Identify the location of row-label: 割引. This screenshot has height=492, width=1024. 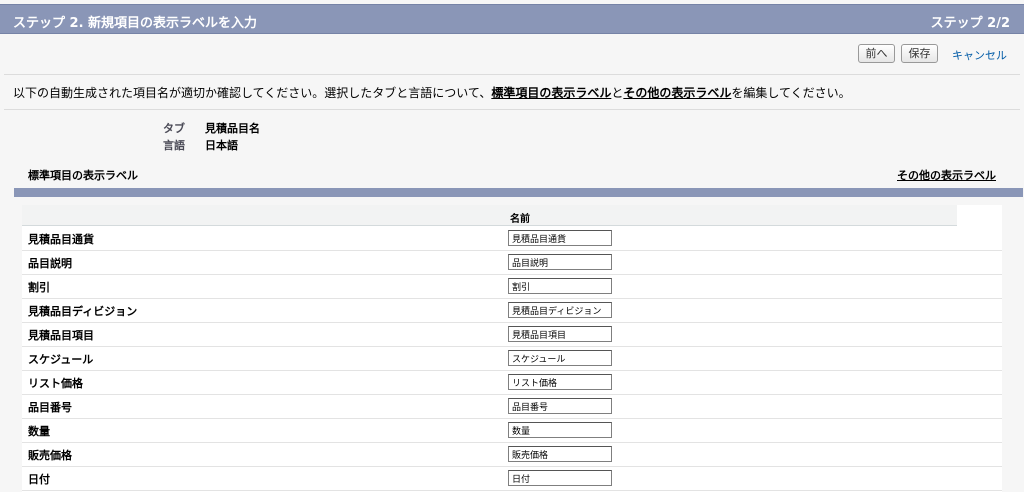
(39, 287).